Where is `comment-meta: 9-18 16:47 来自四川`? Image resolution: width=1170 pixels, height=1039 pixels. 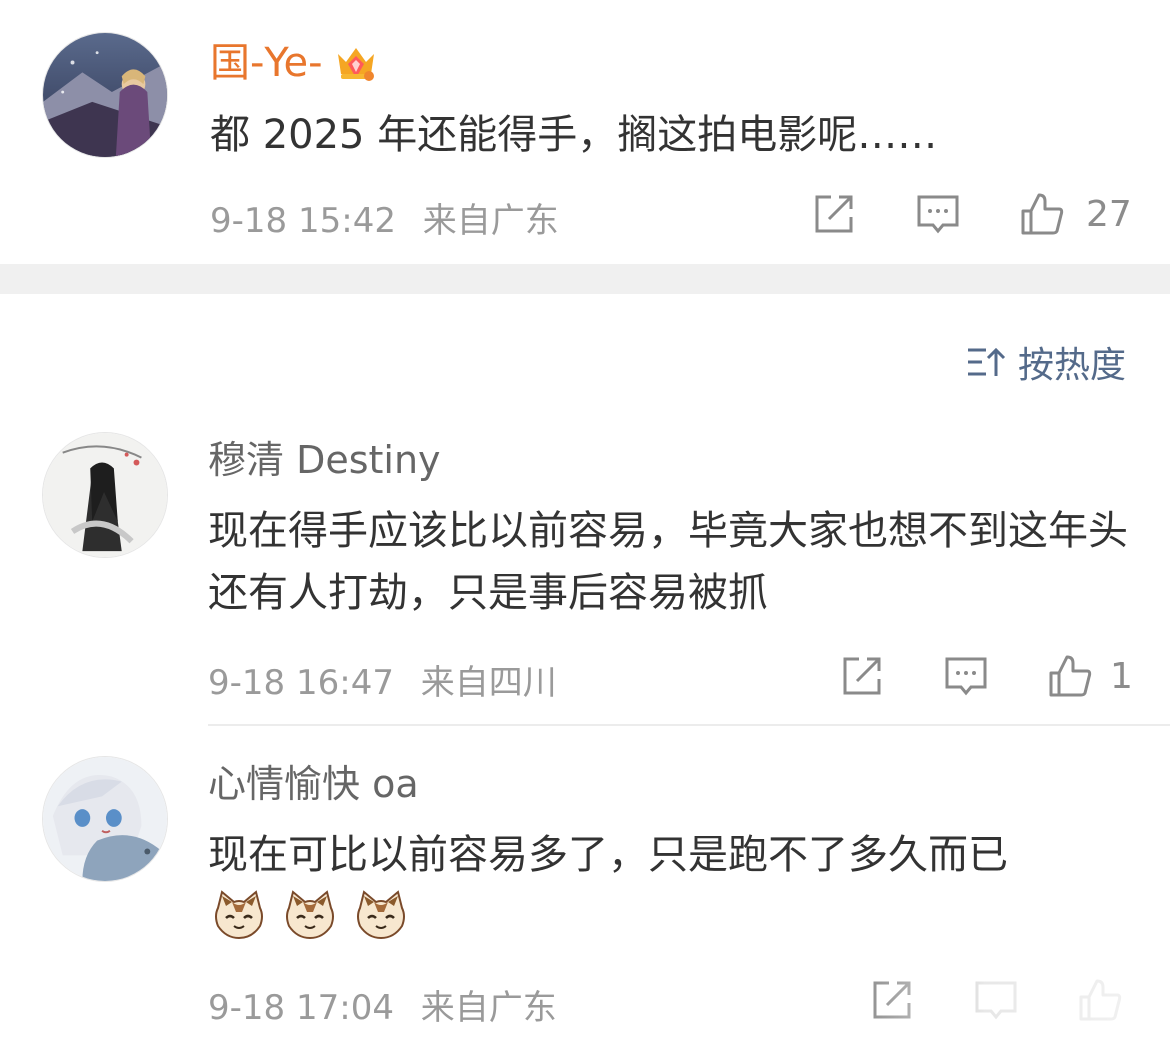
comment-meta: 9-18 16:47 来自四川 is located at coordinates (382, 679).